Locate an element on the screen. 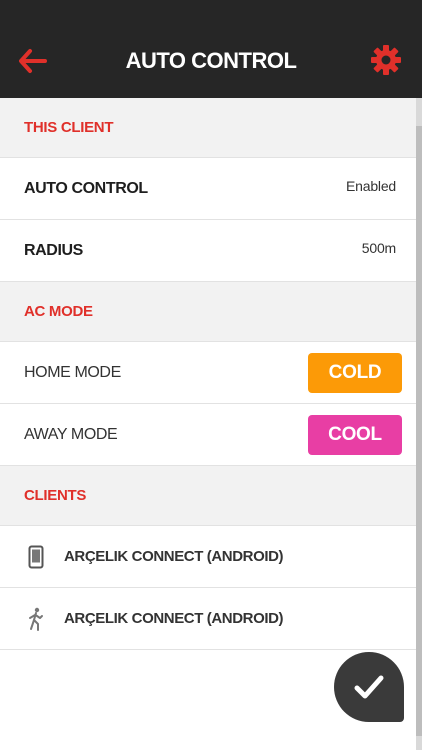 The image size is (422, 750). auto-control-row: AUTO CONTROL Enabled is located at coordinates (208, 189).